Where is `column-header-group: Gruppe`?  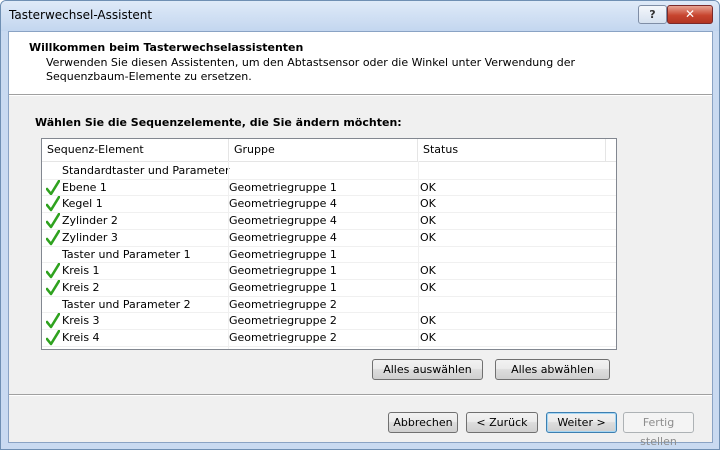 column-header-group: Gruppe is located at coordinates (323, 150).